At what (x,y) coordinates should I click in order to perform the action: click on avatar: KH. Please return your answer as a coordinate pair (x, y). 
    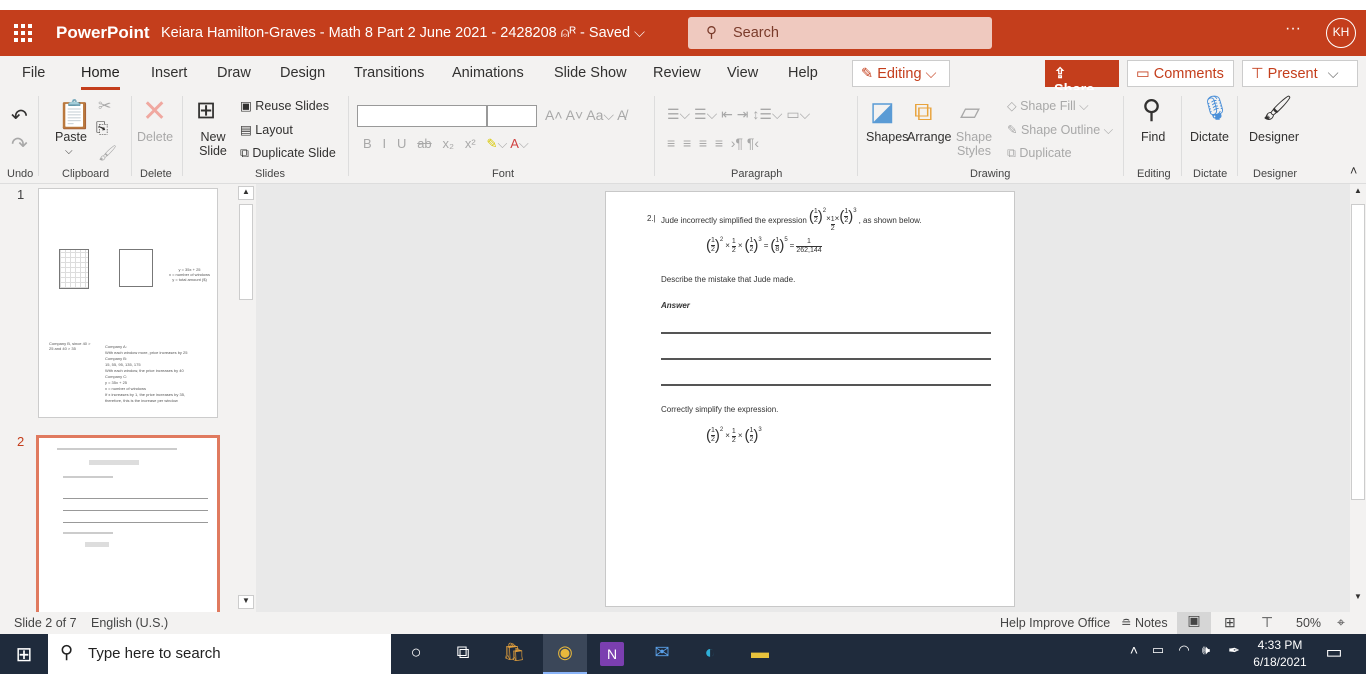
    Looking at the image, I should click on (1341, 33).